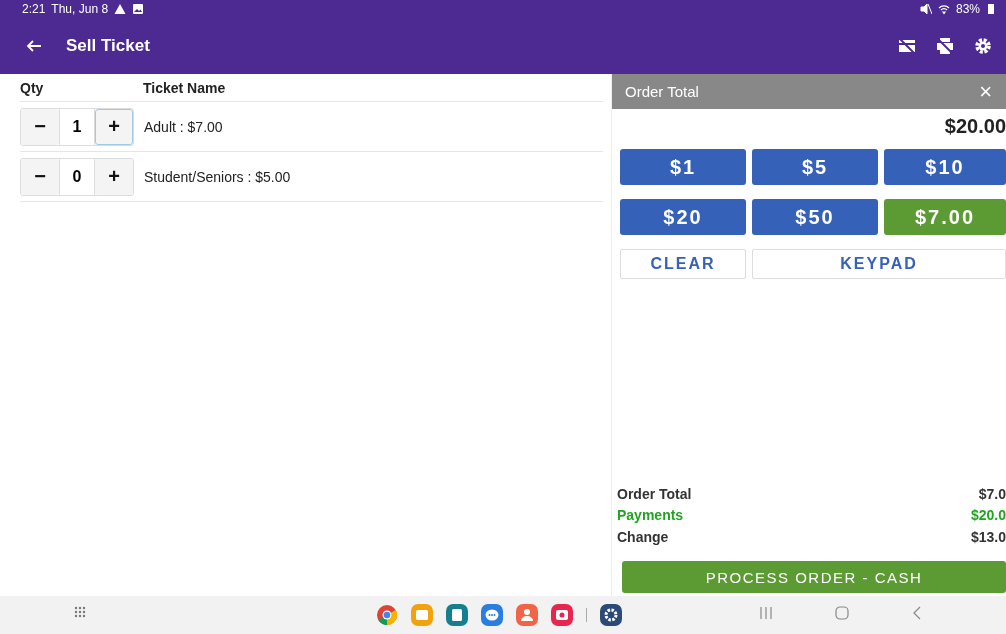  What do you see at coordinates (120, 8) in the screenshot?
I see `warning-icon` at bounding box center [120, 8].